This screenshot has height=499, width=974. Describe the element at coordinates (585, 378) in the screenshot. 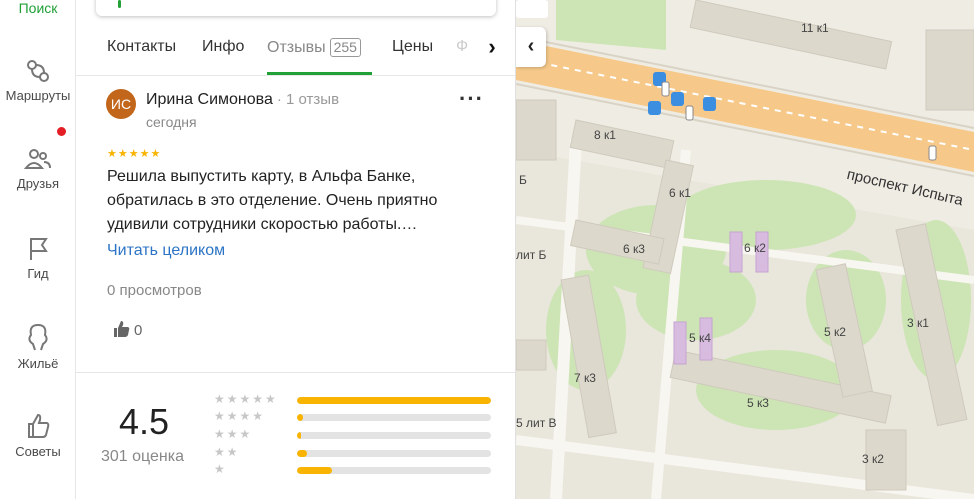

I see `map-building-label: 7 к3` at that location.